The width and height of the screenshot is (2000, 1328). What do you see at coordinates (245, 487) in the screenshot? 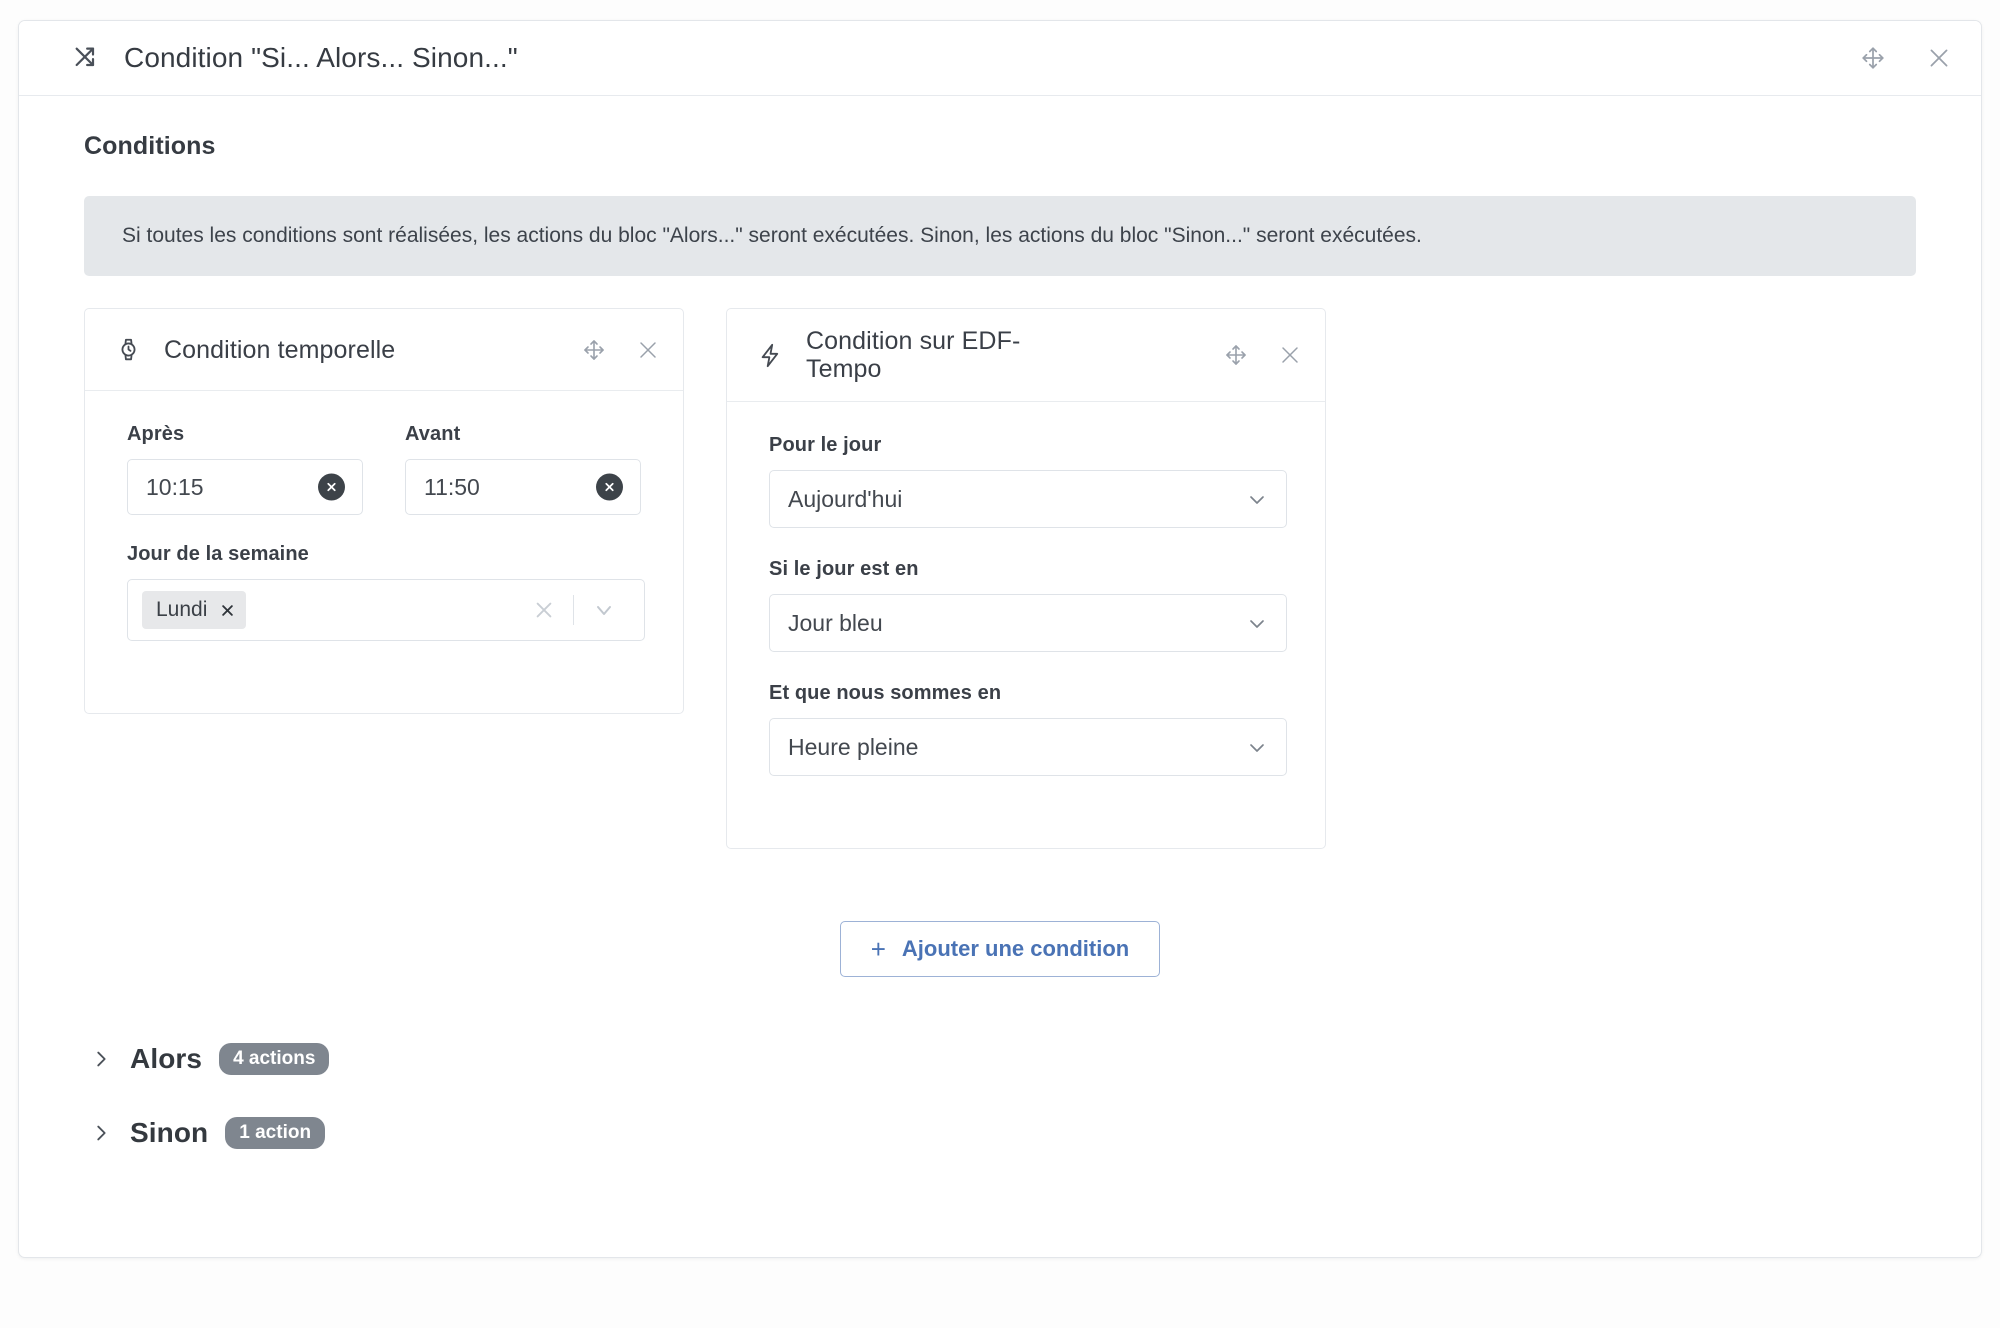
I see `apres-time-input: 10:15` at bounding box center [245, 487].